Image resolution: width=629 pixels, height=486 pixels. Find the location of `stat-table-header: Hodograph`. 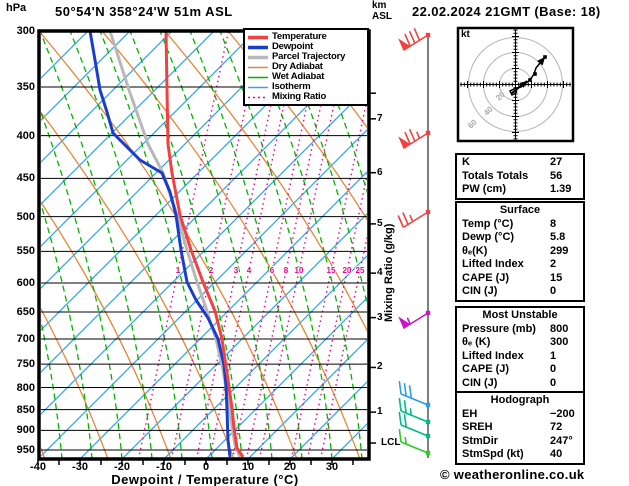

stat-table-header: Hodograph is located at coordinates (520, 400).